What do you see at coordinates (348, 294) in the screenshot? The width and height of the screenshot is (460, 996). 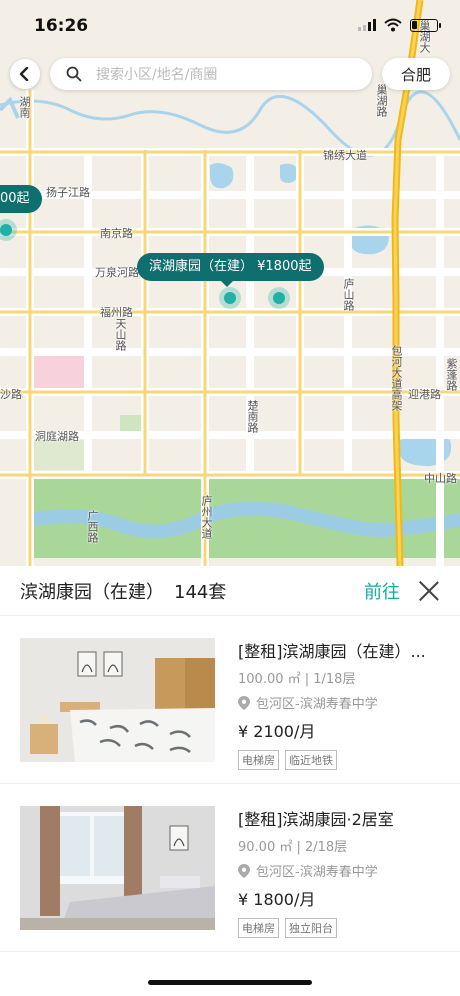 I see `map-label-lushan: 庐山路` at bounding box center [348, 294].